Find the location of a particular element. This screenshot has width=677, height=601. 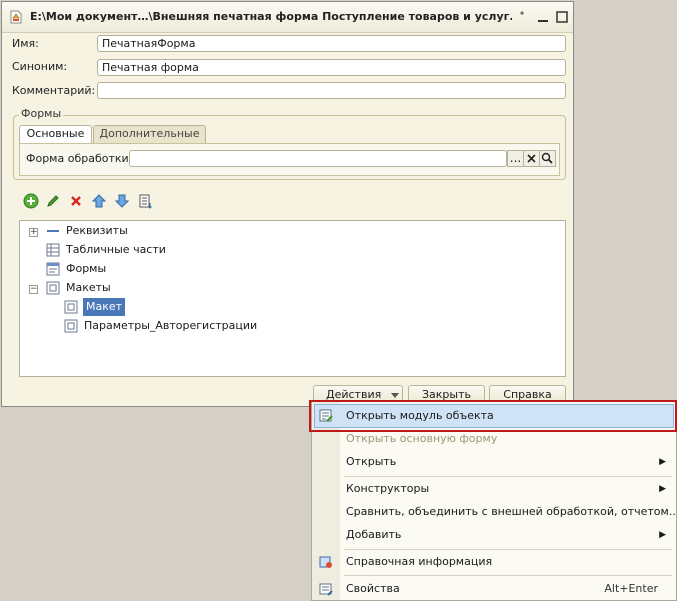

menu-item-properties: Свойства Alt+Enter is located at coordinates (494, 589).